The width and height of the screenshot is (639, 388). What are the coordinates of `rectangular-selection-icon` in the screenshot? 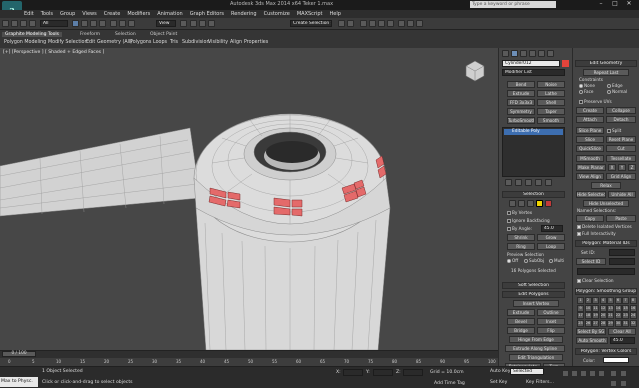 It's located at (93, 23).